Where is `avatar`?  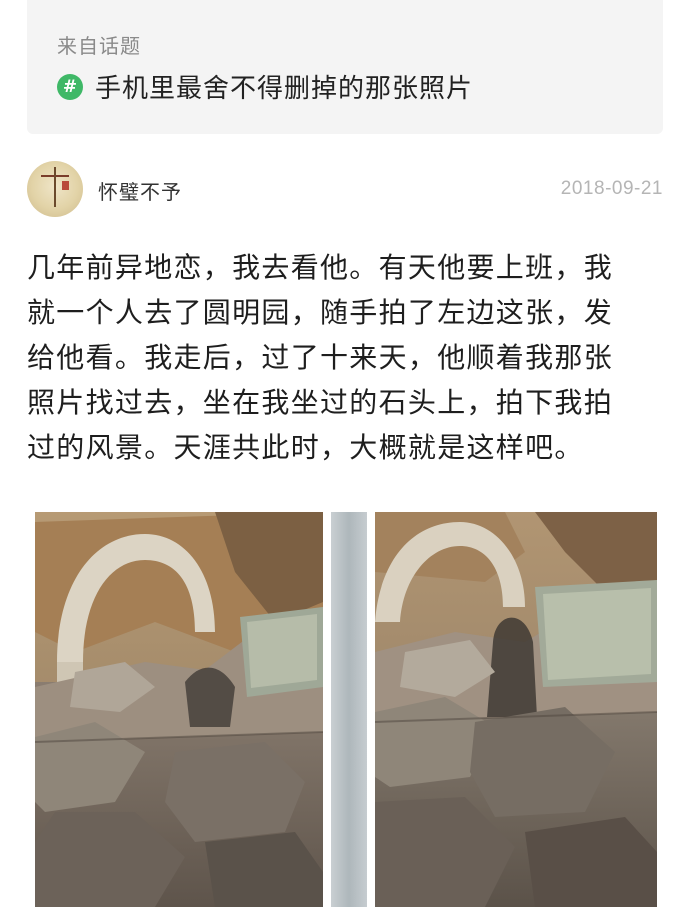 avatar is located at coordinates (55, 189).